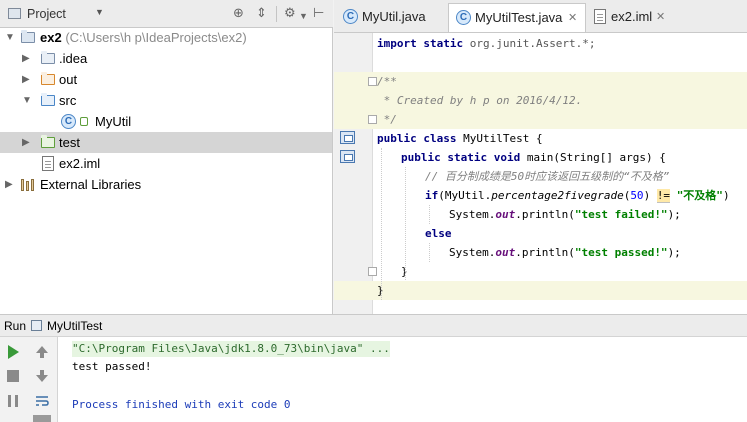 The image size is (747, 422). What do you see at coordinates (181, 404) in the screenshot?
I see `console-exit-line: Process finished with exit code 0` at bounding box center [181, 404].